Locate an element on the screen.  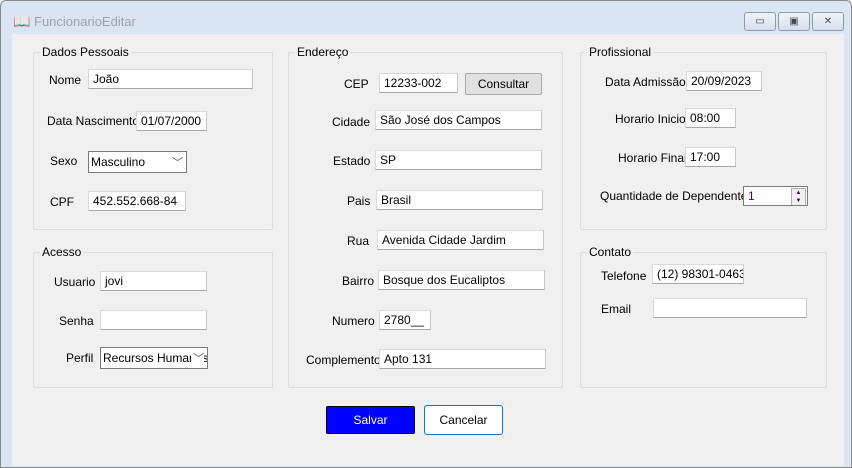
cidade-input: São José dos Campos is located at coordinates (458, 120).